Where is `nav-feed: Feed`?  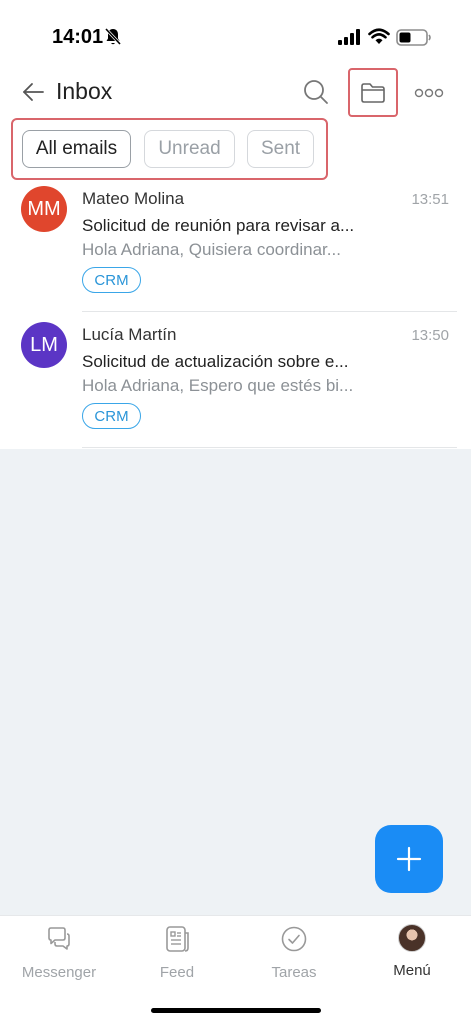 nav-feed: Feed is located at coordinates (177, 952).